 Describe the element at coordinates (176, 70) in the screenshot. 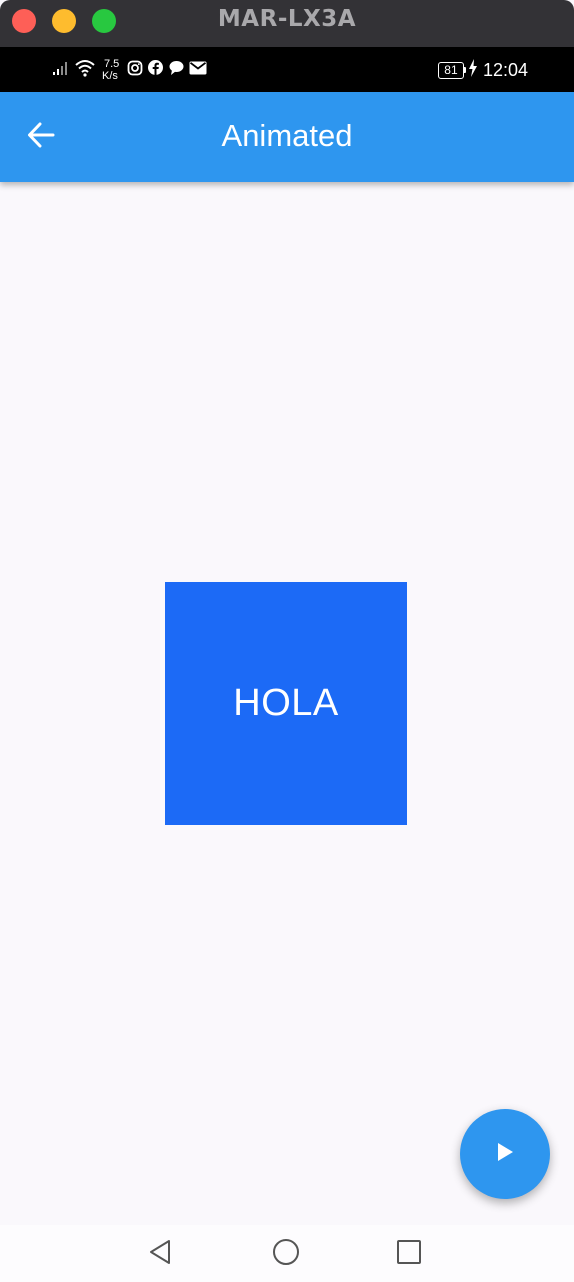

I see `chat-icon` at that location.